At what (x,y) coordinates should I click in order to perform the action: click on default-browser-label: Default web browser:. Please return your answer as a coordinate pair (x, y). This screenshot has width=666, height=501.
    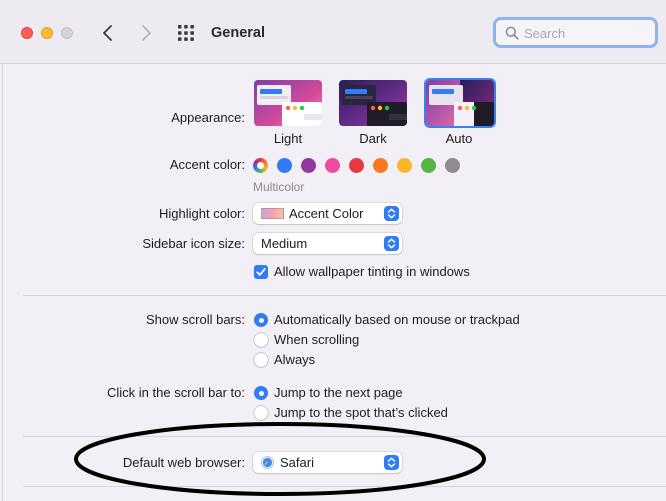
    Looking at the image, I should click on (183, 462).